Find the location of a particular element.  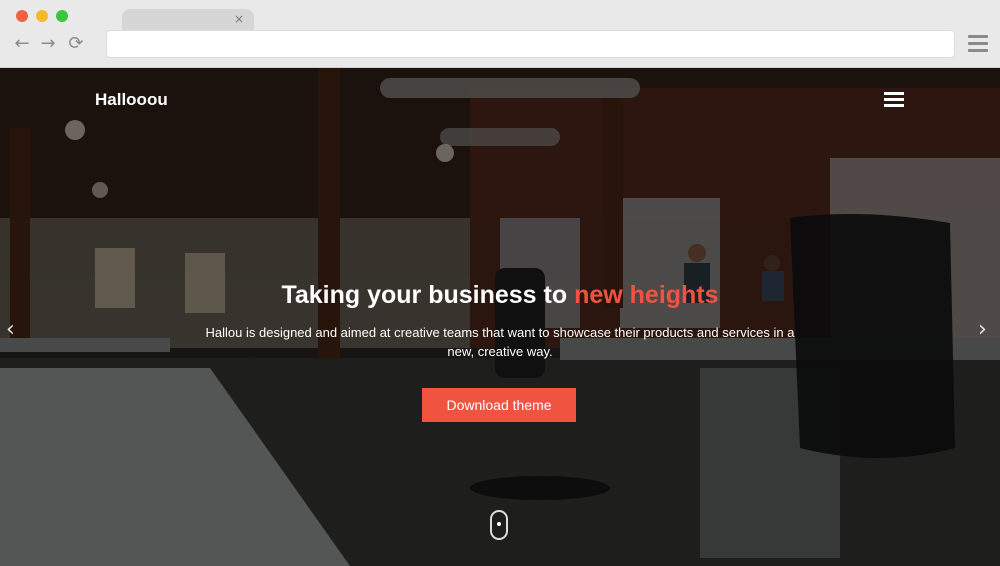

browser-tab: × is located at coordinates (188, 20).